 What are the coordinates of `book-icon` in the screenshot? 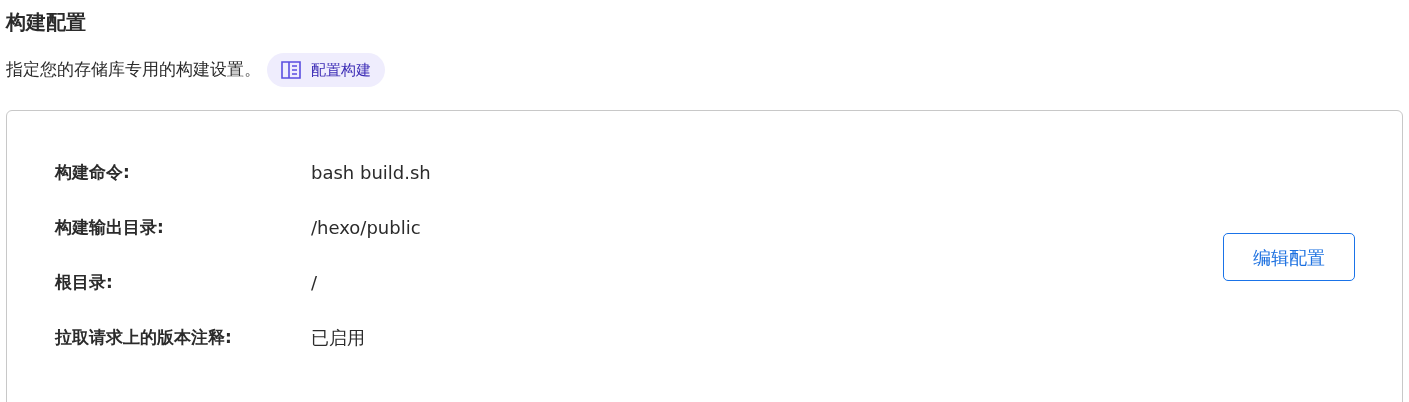 It's located at (291, 70).